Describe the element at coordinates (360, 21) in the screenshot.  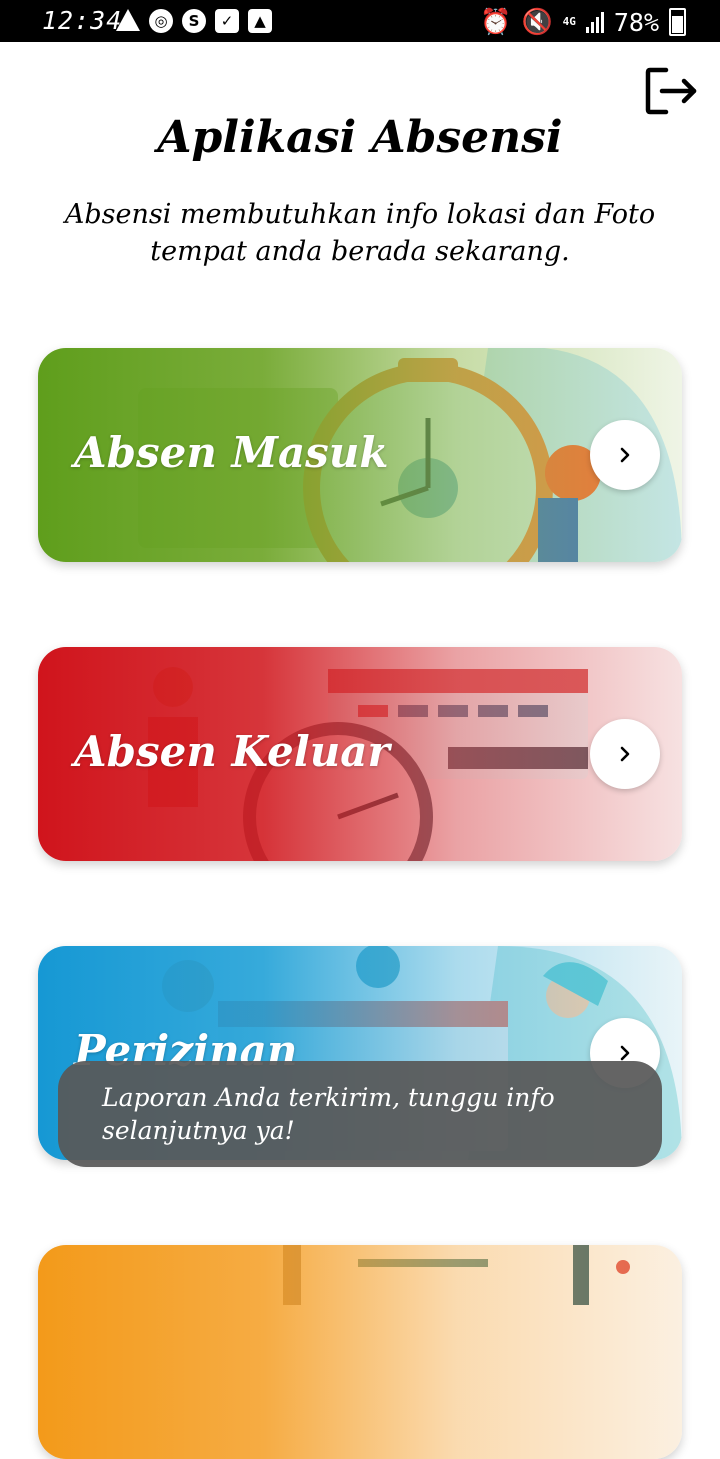
I see `status-bar: 12:34 ◎ S ✓ ▲ ⏰ 🔇 4G 78%` at that location.